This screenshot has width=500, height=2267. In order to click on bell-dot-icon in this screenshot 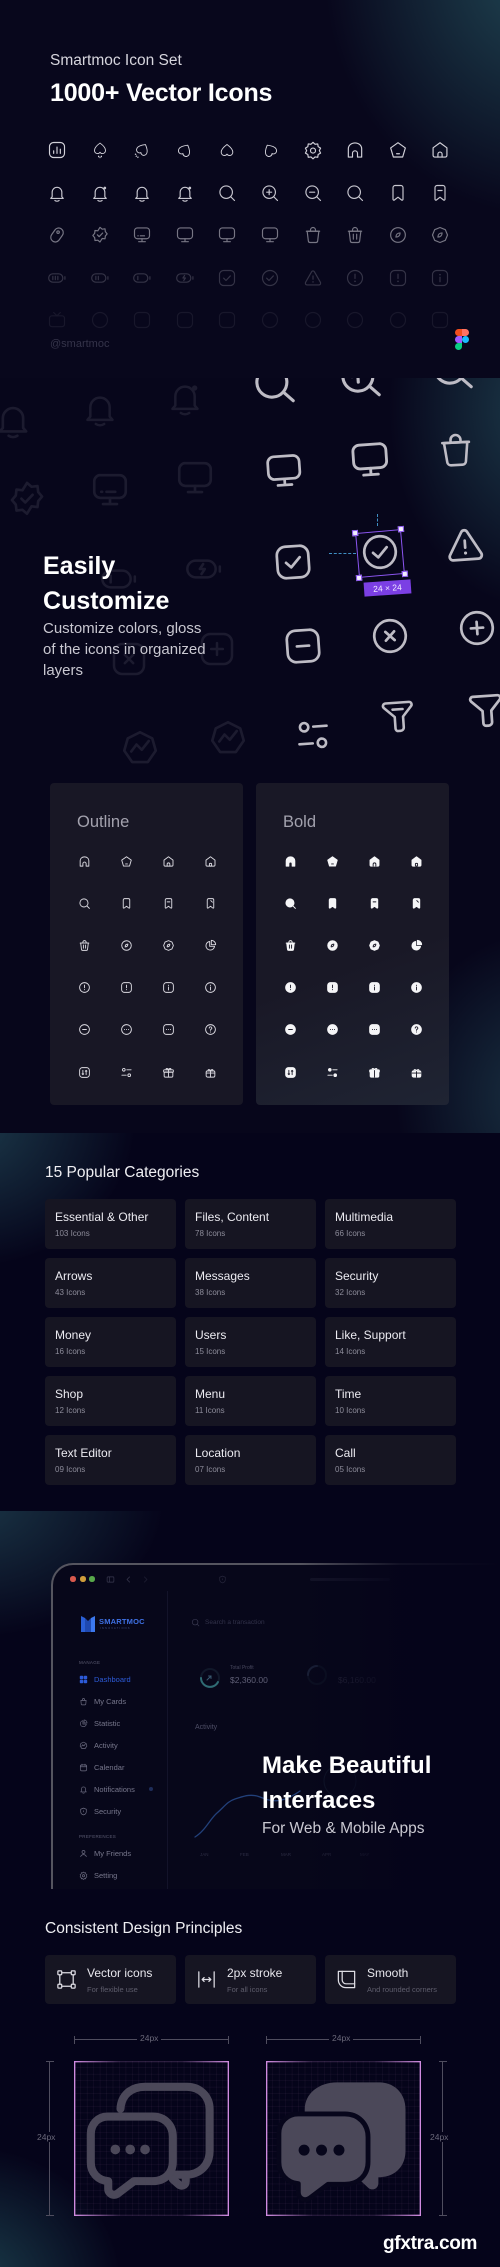, I will do `click(111, 193)`.